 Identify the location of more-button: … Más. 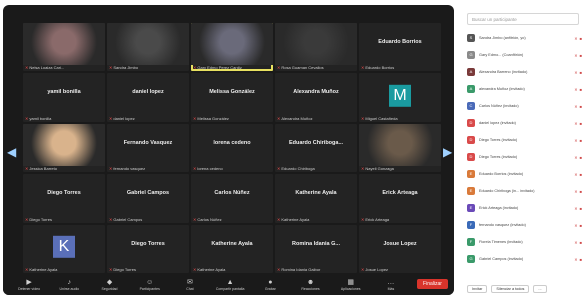
(391, 284).